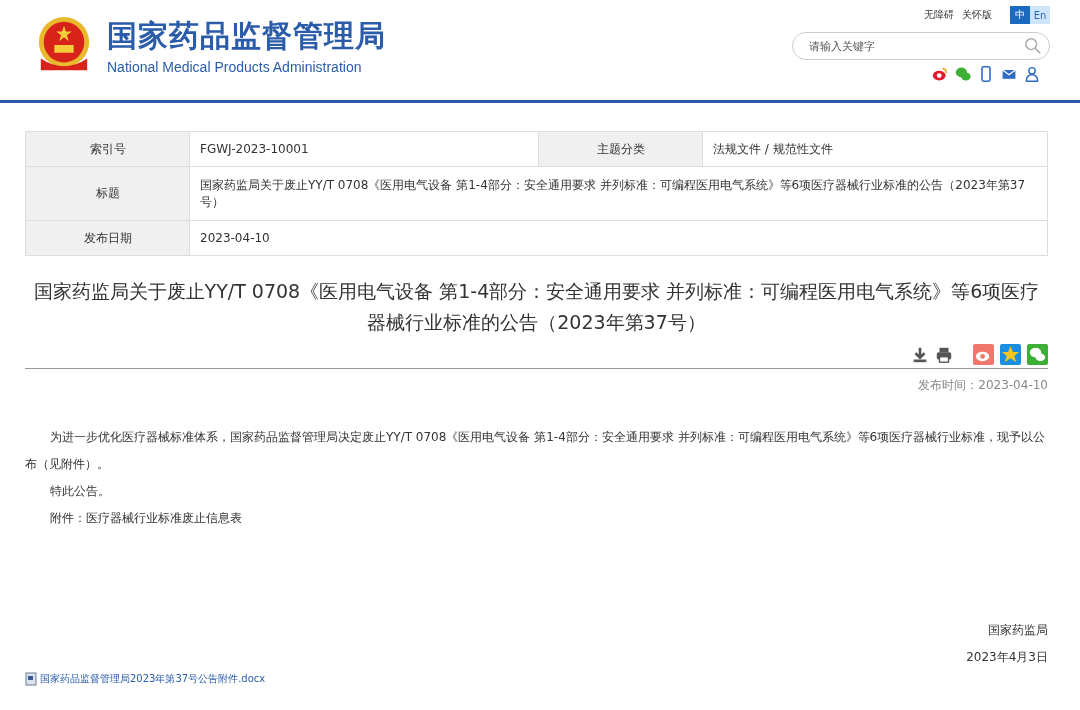 This screenshot has height=710, width=1080. Describe the element at coordinates (920, 354) in the screenshot. I see `download-icon` at that location.